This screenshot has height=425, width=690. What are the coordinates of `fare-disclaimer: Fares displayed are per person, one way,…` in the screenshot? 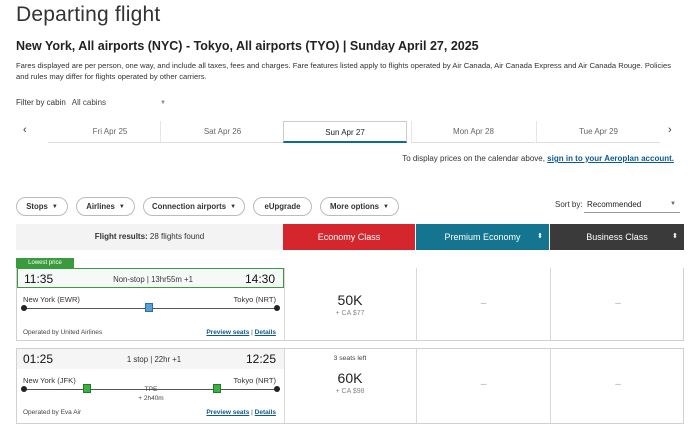 It's located at (343, 71).